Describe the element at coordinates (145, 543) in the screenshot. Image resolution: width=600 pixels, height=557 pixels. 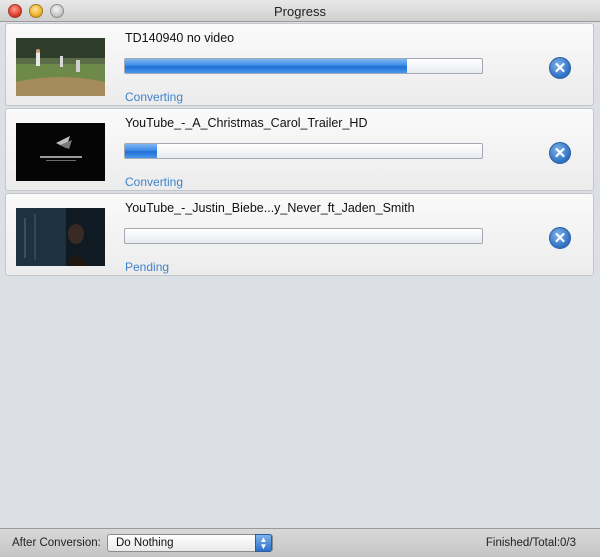
I see `after-conversion-value: Do Nothing` at that location.